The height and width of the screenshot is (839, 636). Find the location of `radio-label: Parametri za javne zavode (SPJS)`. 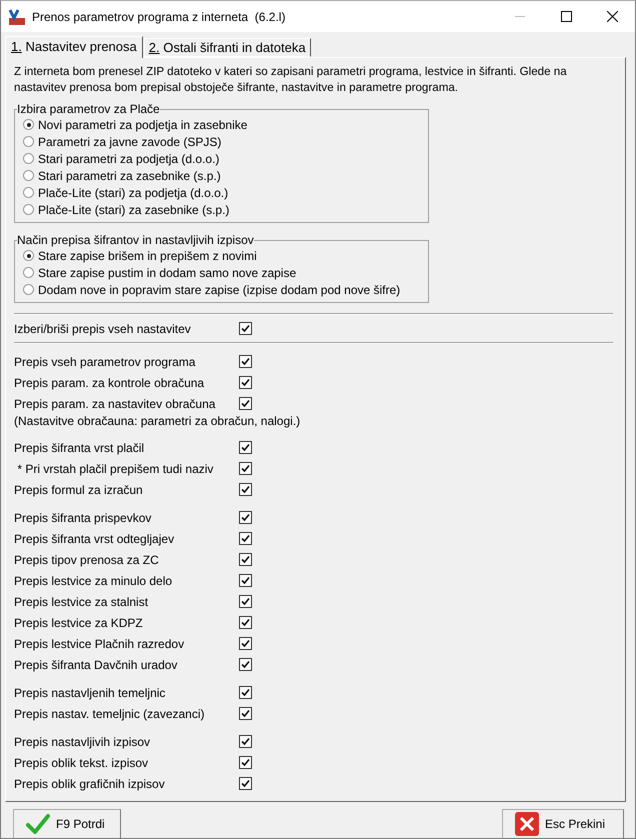

radio-label: Parametri za javne zavode (SPJS) is located at coordinates (130, 141).